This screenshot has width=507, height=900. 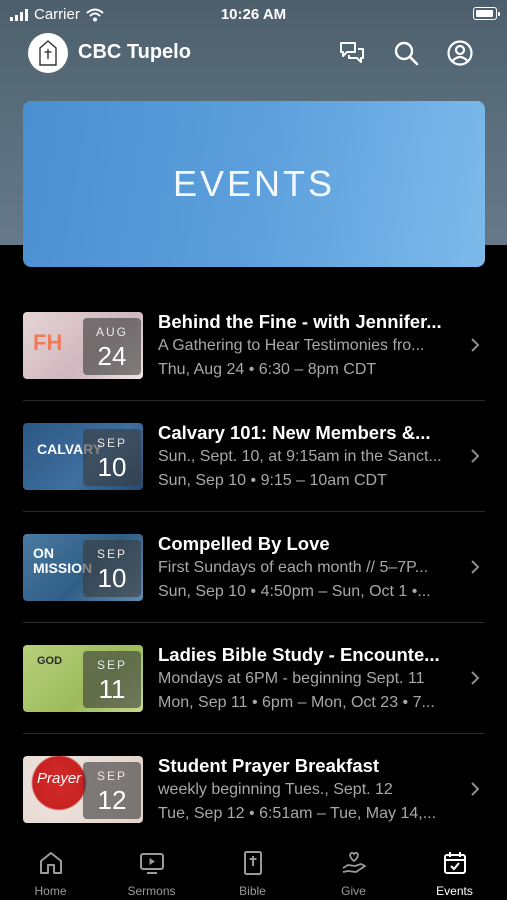 I want to click on event-thumbnail: ON MISSION SEP 10, so click(x=83, y=567).